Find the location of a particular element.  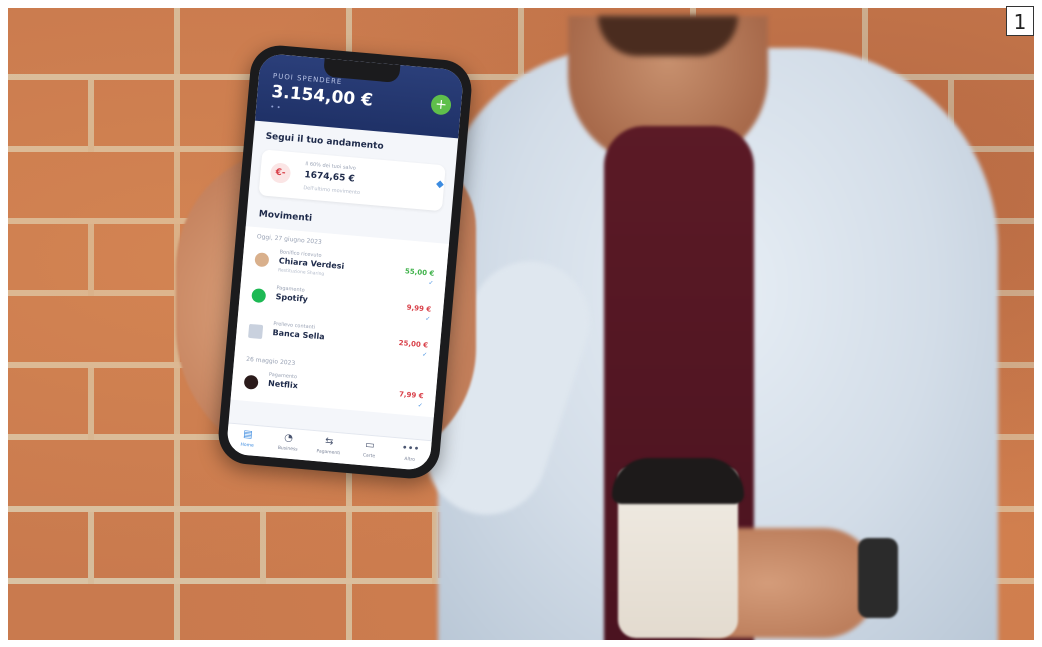

coffee-cup-lid is located at coordinates (678, 481).